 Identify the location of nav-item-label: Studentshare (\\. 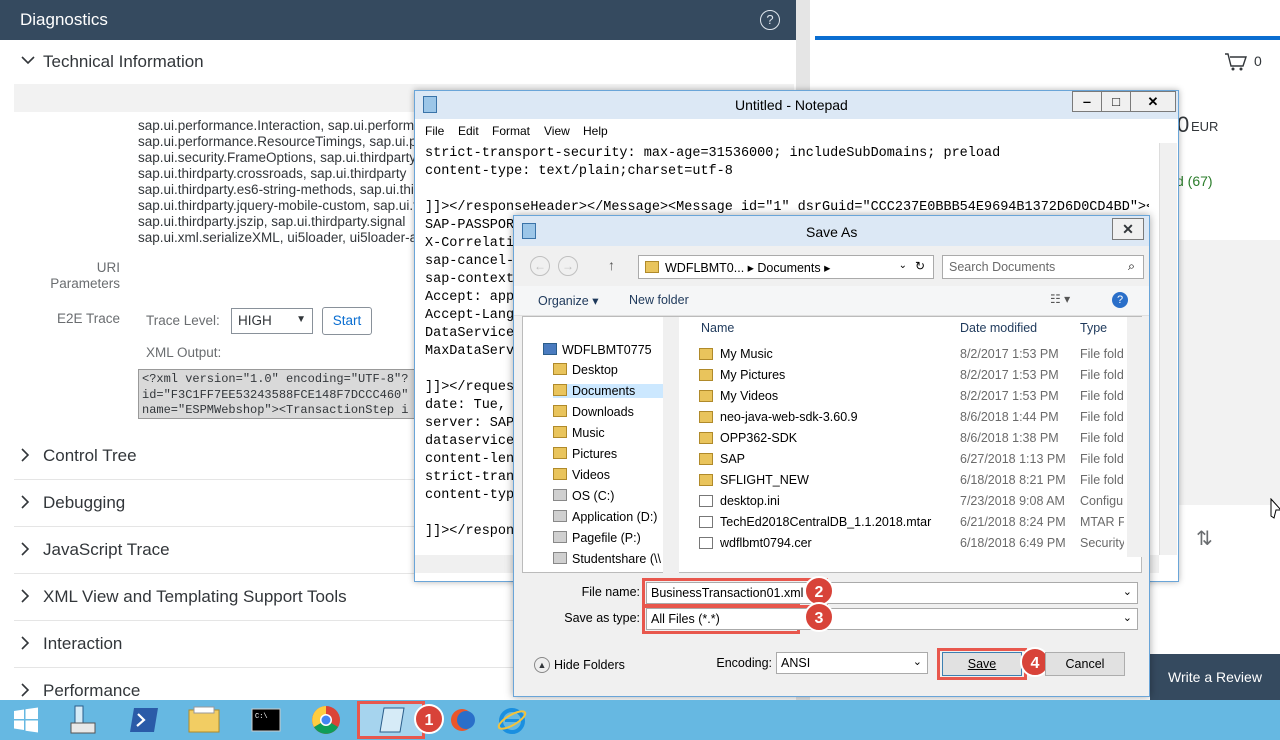
(616, 559).